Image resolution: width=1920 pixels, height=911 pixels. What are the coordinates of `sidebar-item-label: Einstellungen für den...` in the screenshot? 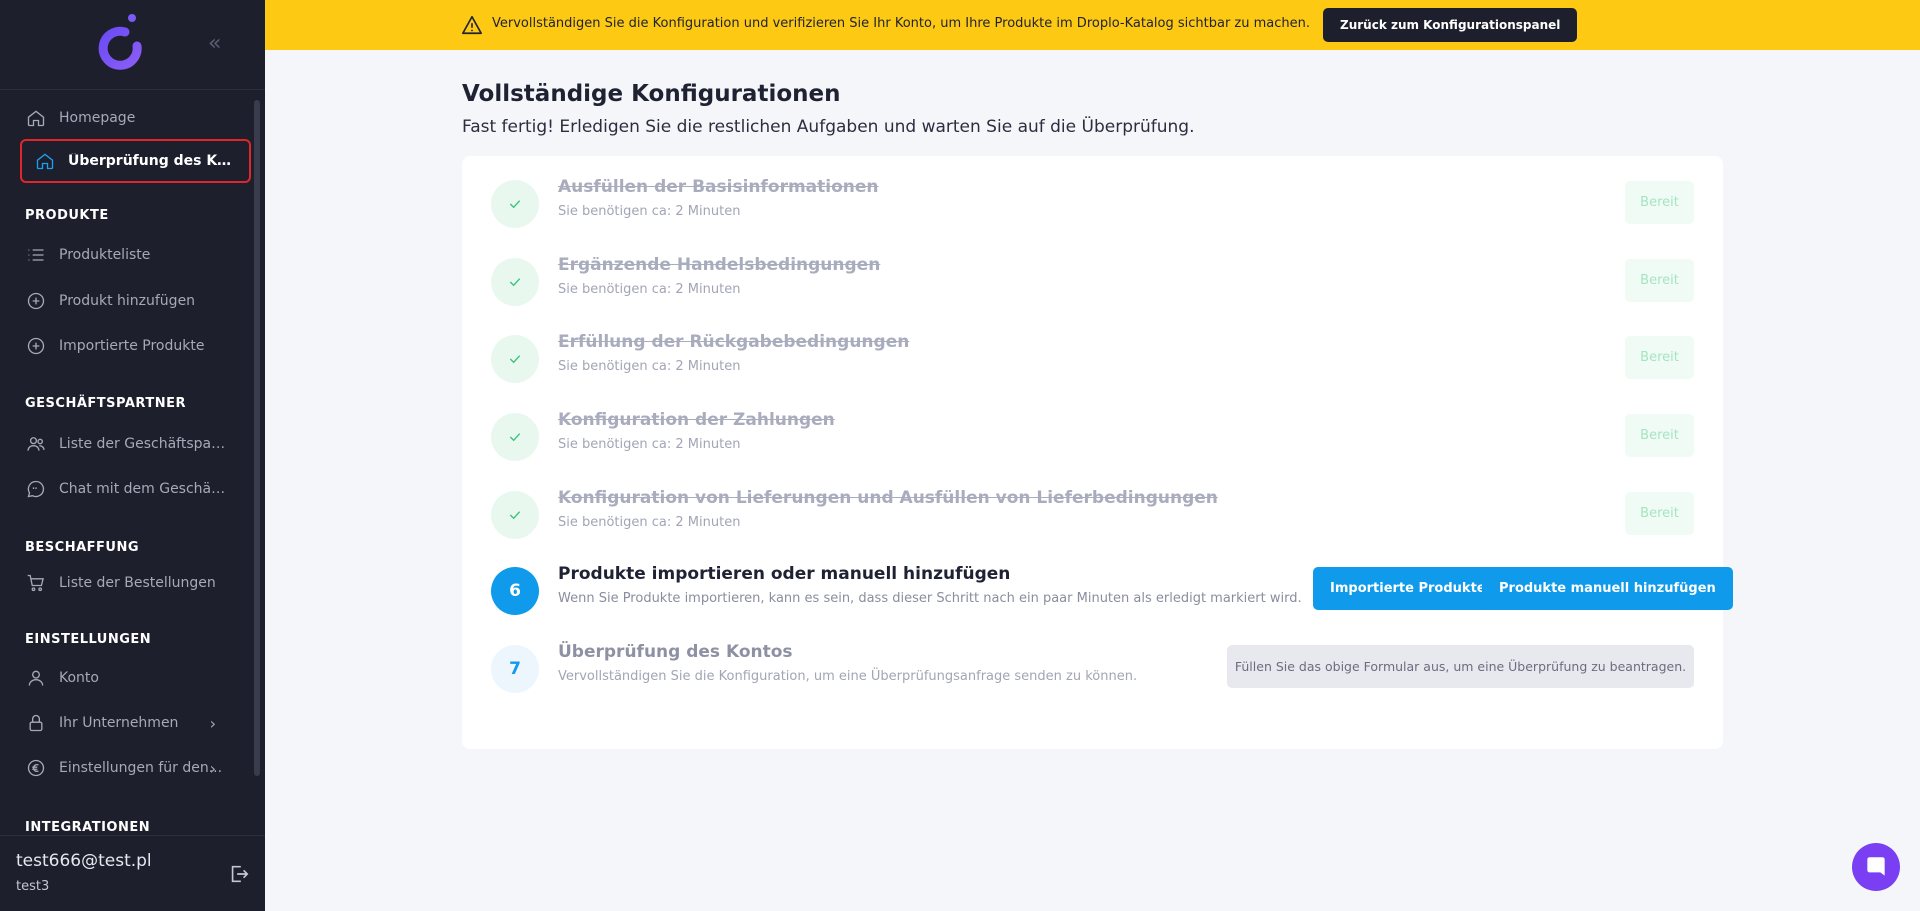 It's located at (141, 768).